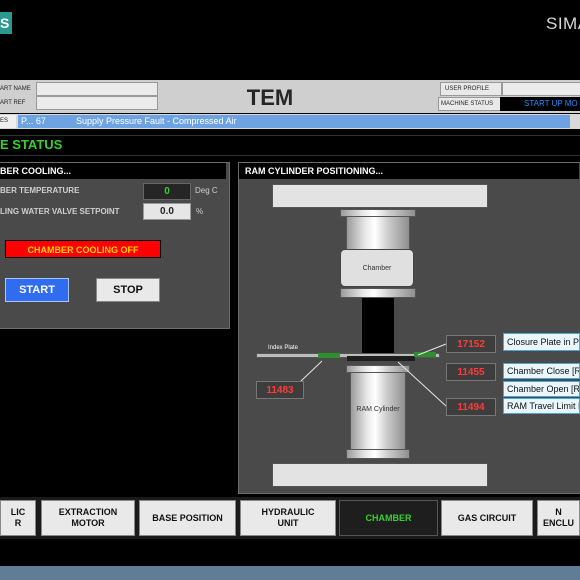 Image resolution: width=580 pixels, height=580 pixels. Describe the element at coordinates (541, 371) in the screenshot. I see `signal-chamber-close: Chamber Close [RA` at that location.